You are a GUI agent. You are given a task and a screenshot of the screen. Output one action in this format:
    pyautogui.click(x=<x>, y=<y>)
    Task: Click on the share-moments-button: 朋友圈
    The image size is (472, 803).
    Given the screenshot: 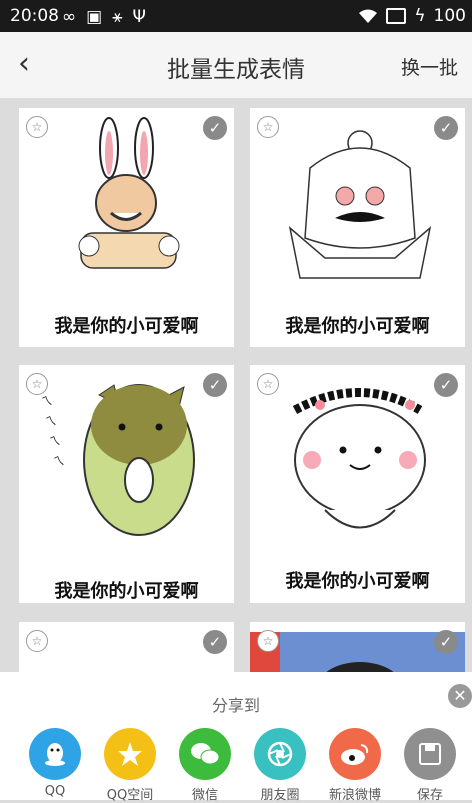 What is the action you would take?
    pyautogui.click(x=280, y=765)
    